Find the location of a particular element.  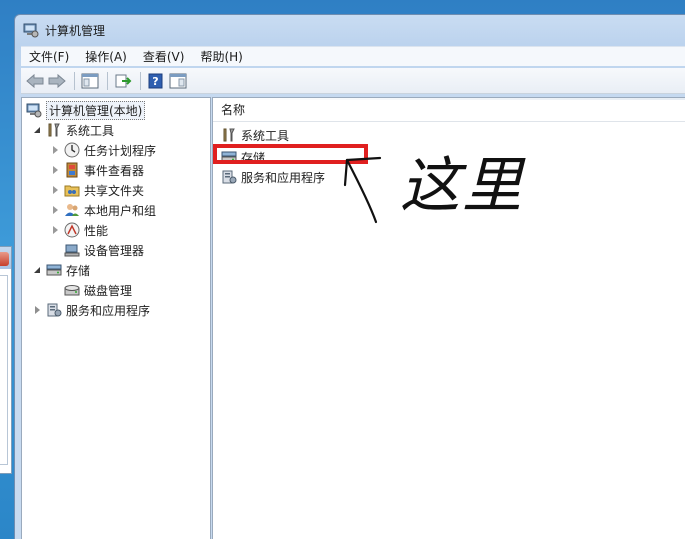

tree-item-disk-management: 磁盘管理 is located at coordinates (98, 290).